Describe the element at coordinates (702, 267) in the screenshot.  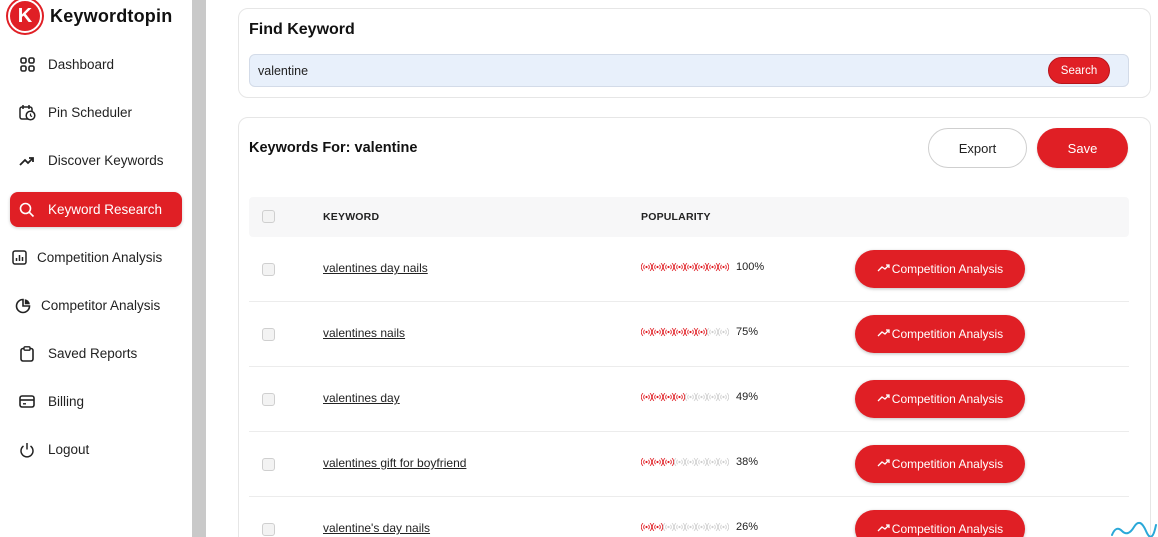
I see `popularity-meter: 100%` at that location.